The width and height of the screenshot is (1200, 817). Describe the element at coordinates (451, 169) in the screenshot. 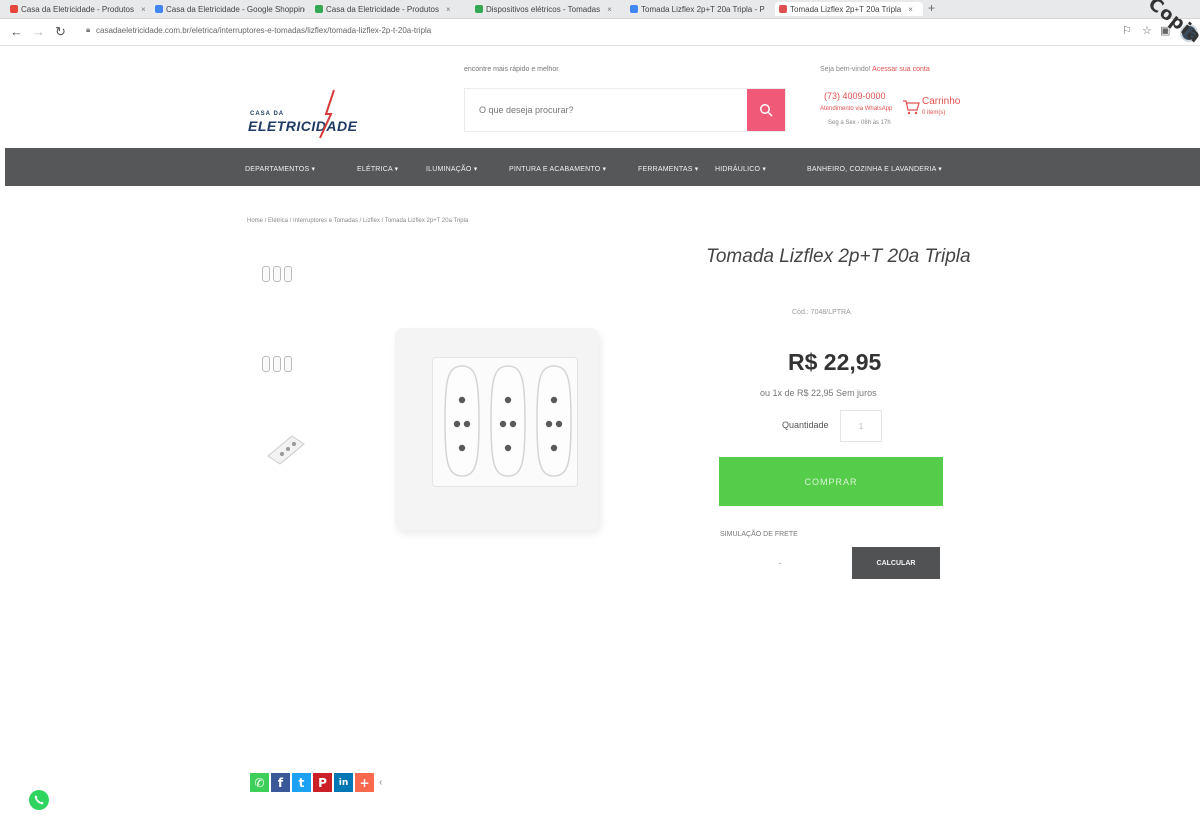

I see `nav-item-iluminacao: ILUMINAÇÃO ▾` at that location.